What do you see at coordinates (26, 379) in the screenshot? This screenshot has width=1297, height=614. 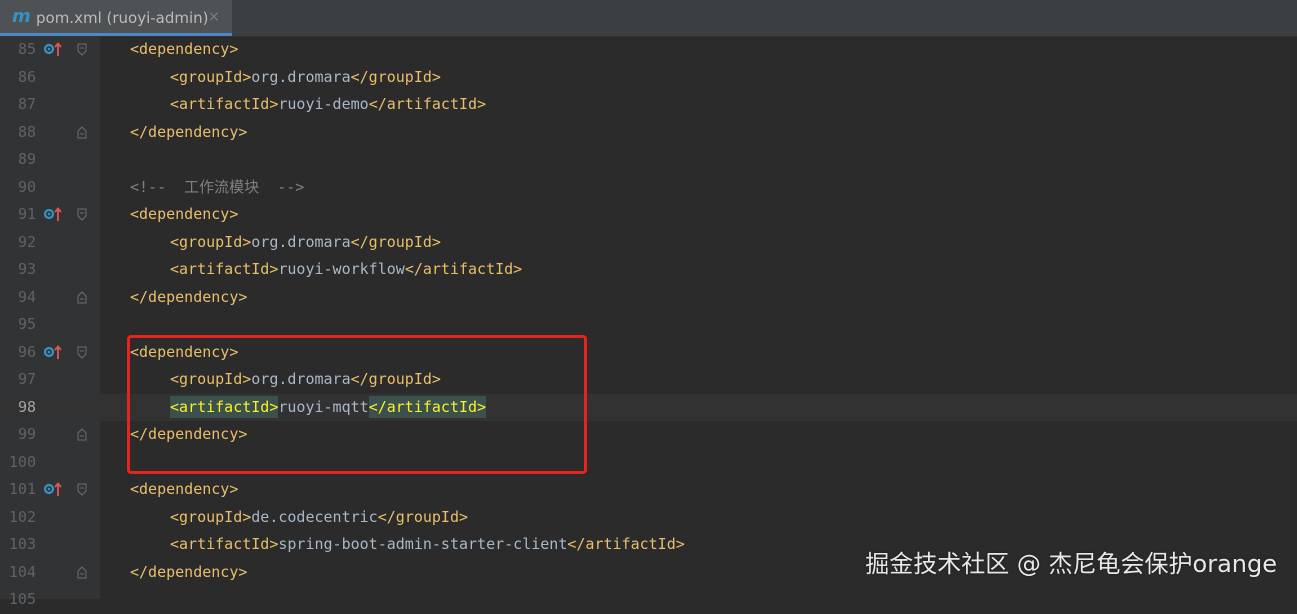 I see `line-number: 97` at bounding box center [26, 379].